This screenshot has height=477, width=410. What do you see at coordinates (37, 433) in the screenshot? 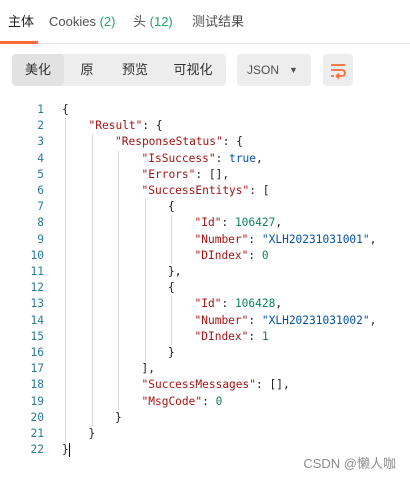
I see `line-number: 21` at bounding box center [37, 433].